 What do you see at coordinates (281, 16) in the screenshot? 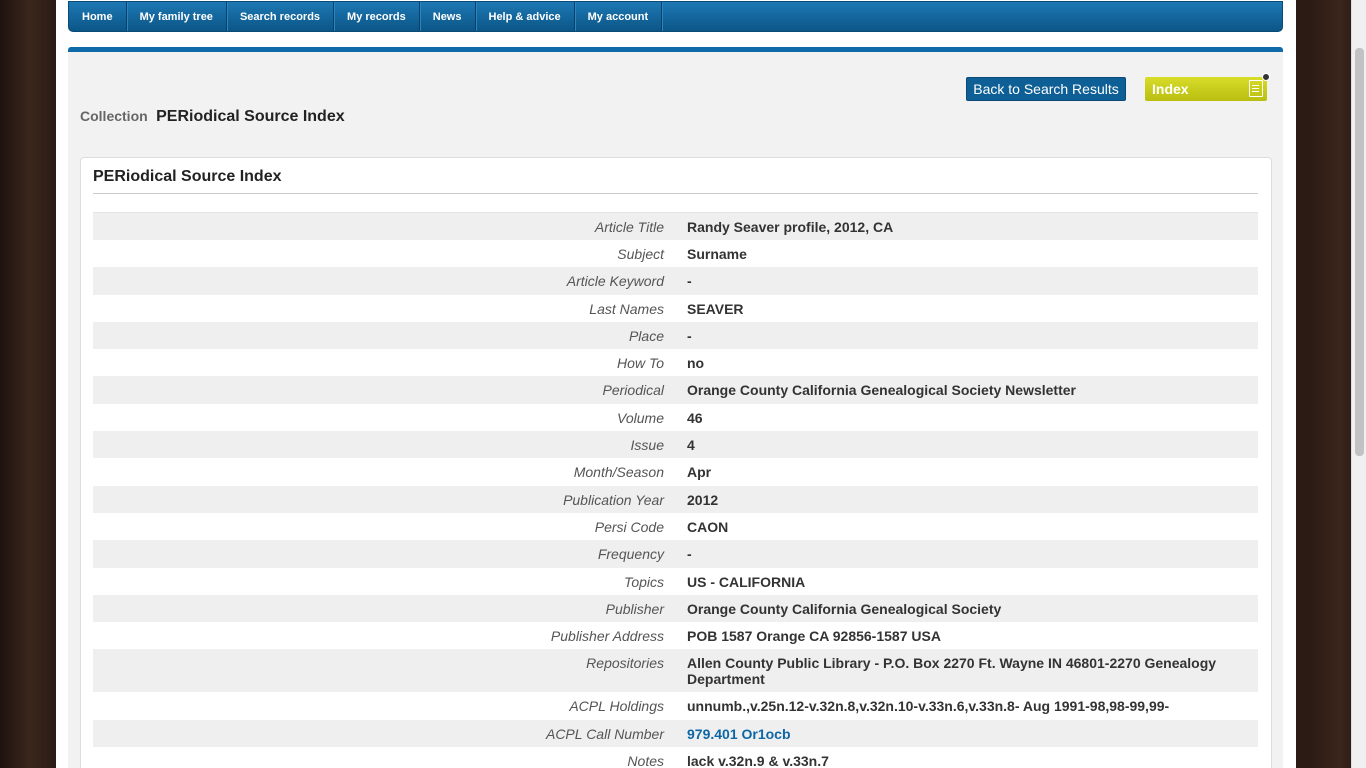
I see `nav-search-records: Search records` at bounding box center [281, 16].